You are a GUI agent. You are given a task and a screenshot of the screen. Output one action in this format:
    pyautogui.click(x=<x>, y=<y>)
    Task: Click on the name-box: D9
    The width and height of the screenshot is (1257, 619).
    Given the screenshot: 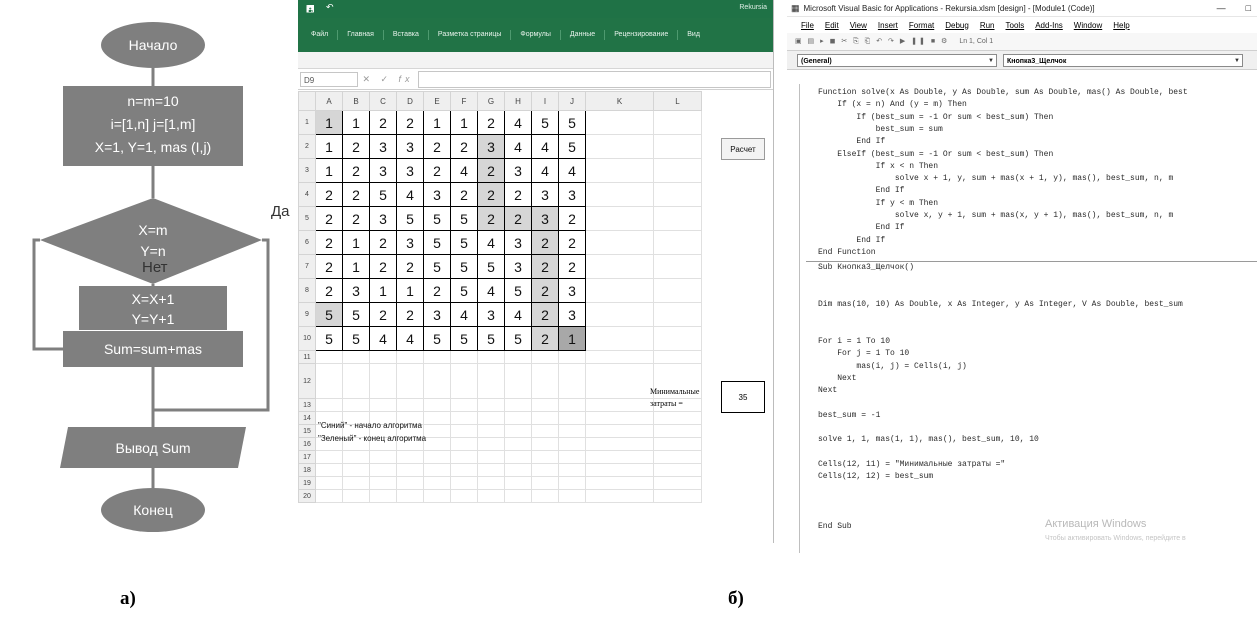 What is the action you would take?
    pyautogui.click(x=329, y=79)
    